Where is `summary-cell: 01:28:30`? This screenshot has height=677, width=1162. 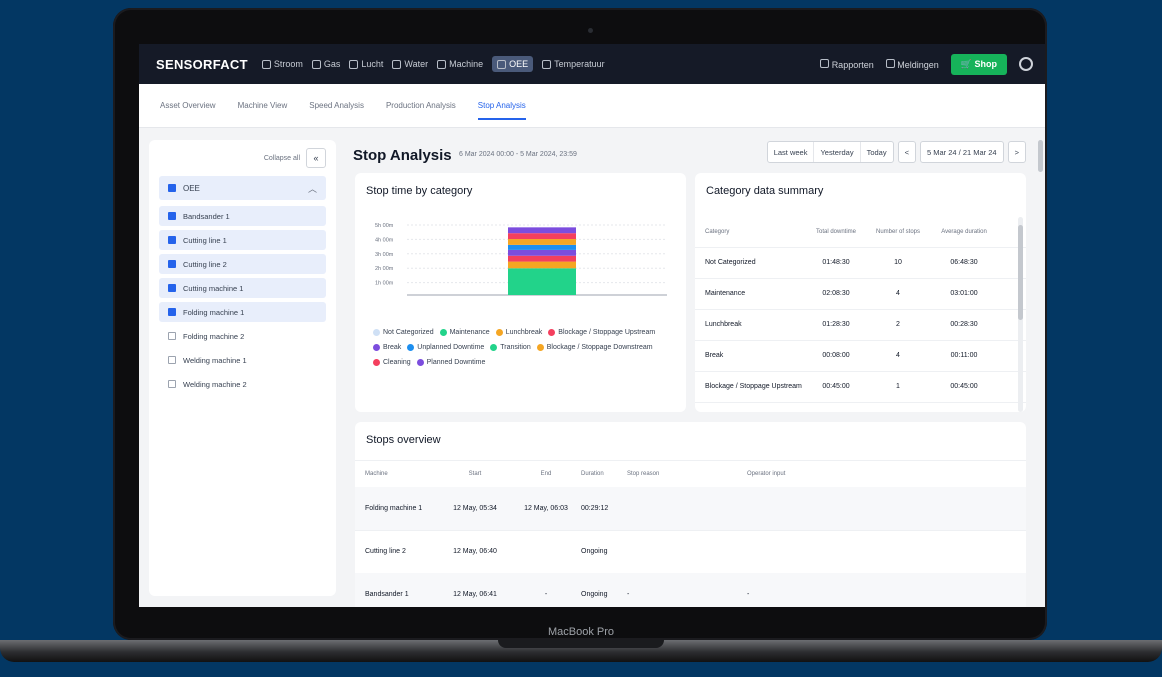
summary-cell: 01:28:30 is located at coordinates (836, 324).